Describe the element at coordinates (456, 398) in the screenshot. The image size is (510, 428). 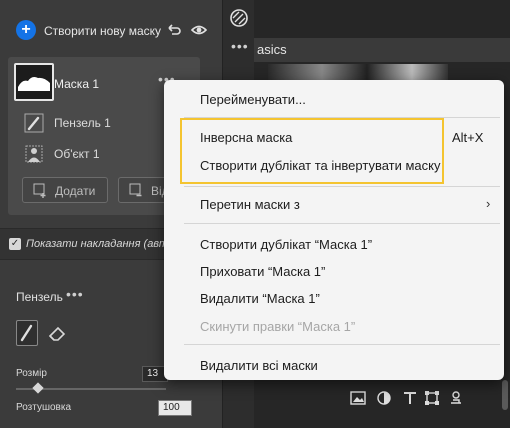
I see `stamp-icon` at that location.